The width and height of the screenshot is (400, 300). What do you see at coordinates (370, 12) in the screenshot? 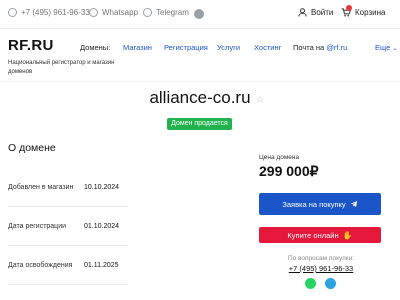
I see `cart-label: Корзина` at bounding box center [370, 12].